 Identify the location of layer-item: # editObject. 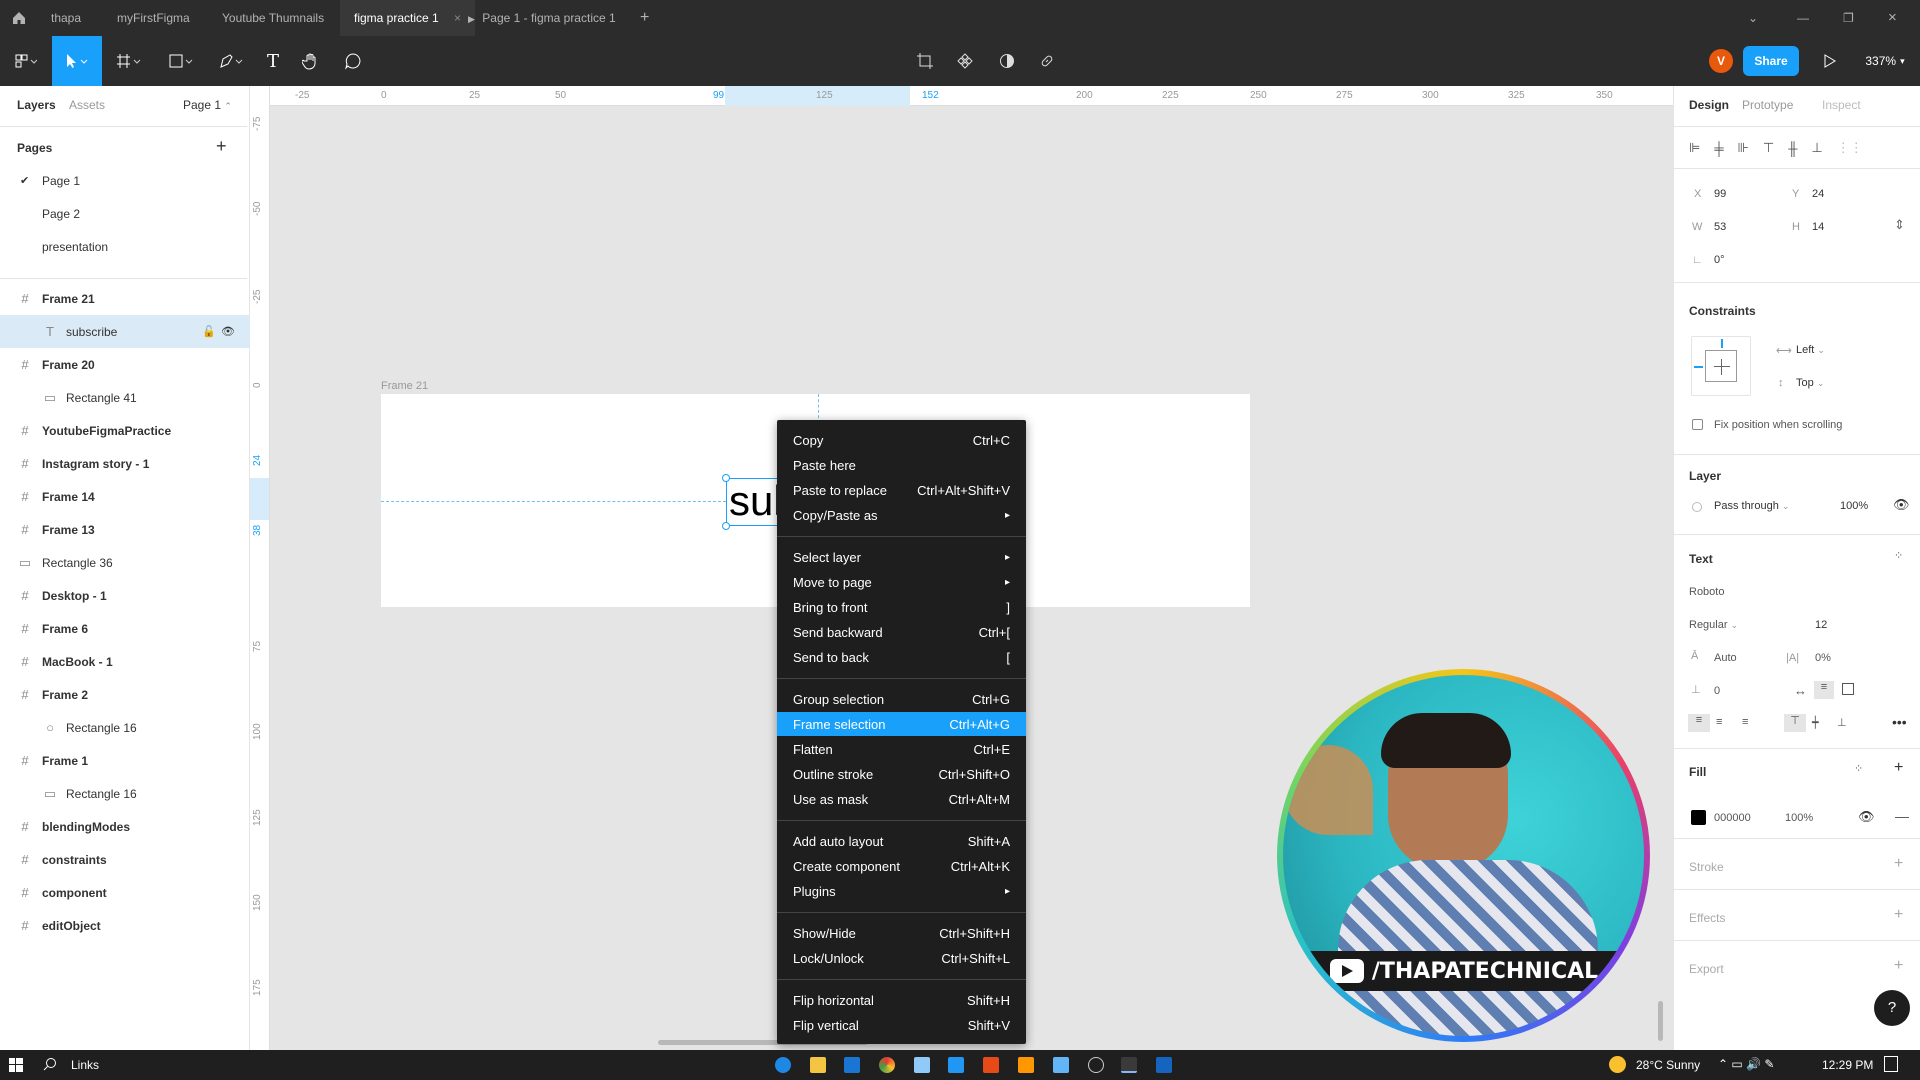
(125, 925).